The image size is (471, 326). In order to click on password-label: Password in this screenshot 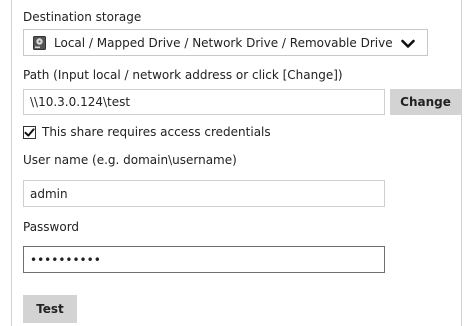, I will do `click(51, 227)`.